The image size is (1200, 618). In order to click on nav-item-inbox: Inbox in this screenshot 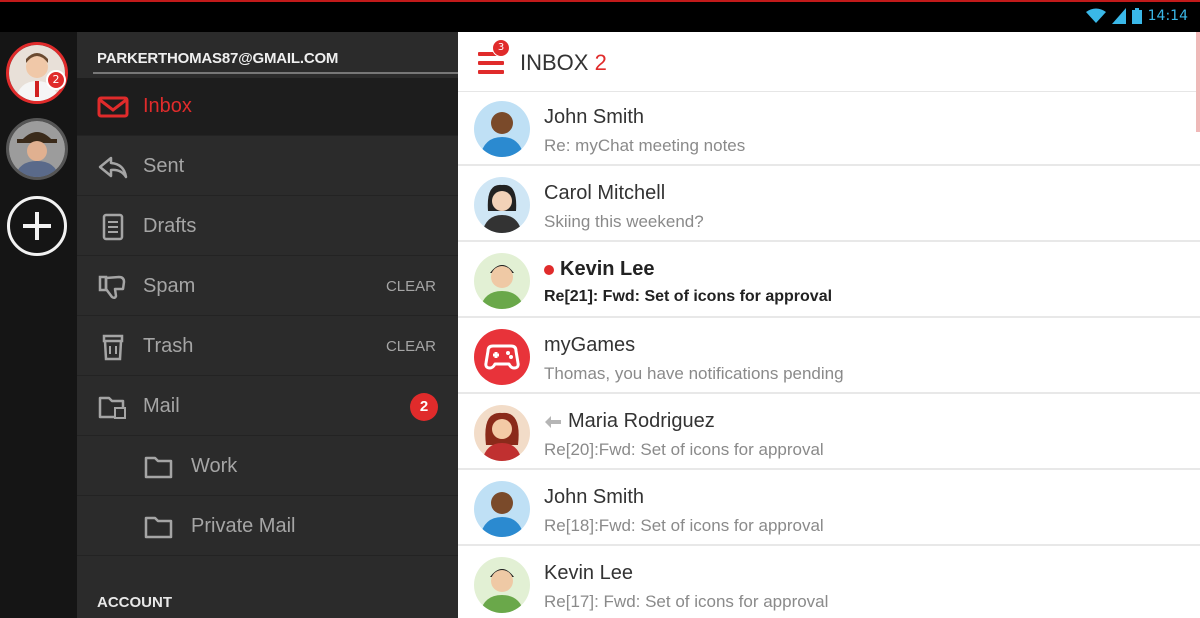, I will do `click(267, 107)`.